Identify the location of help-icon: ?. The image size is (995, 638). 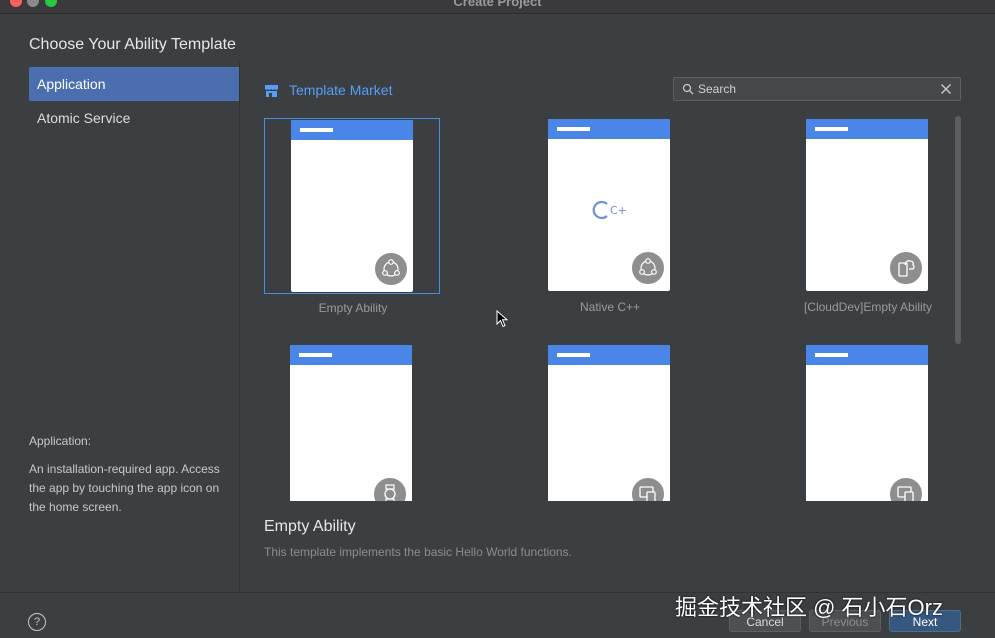
(37, 622).